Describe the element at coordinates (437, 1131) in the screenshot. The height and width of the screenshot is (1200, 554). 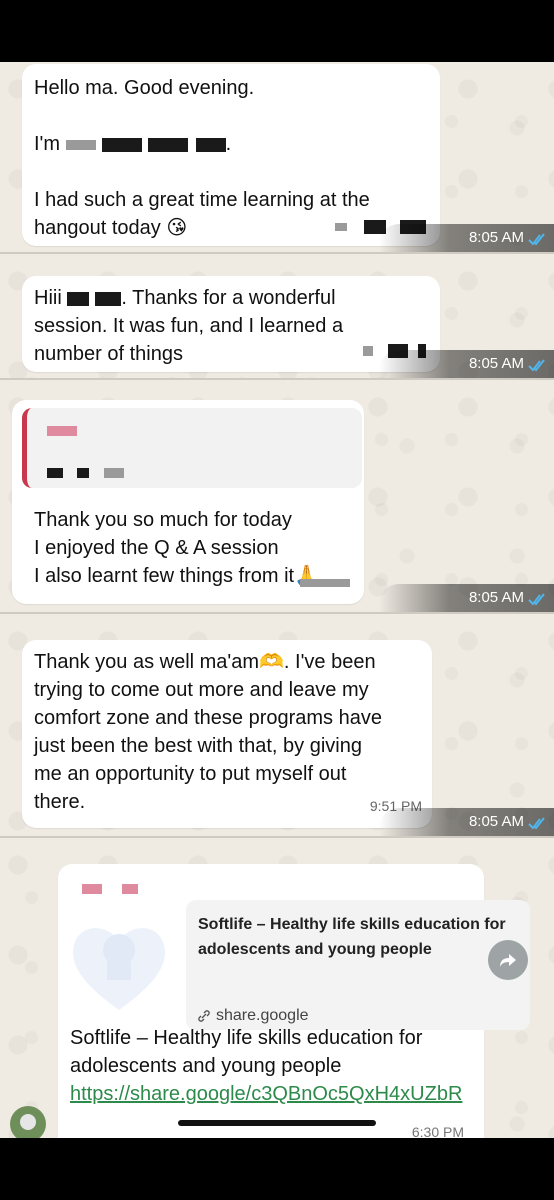
I see `message-time: 6:30 PM` at that location.